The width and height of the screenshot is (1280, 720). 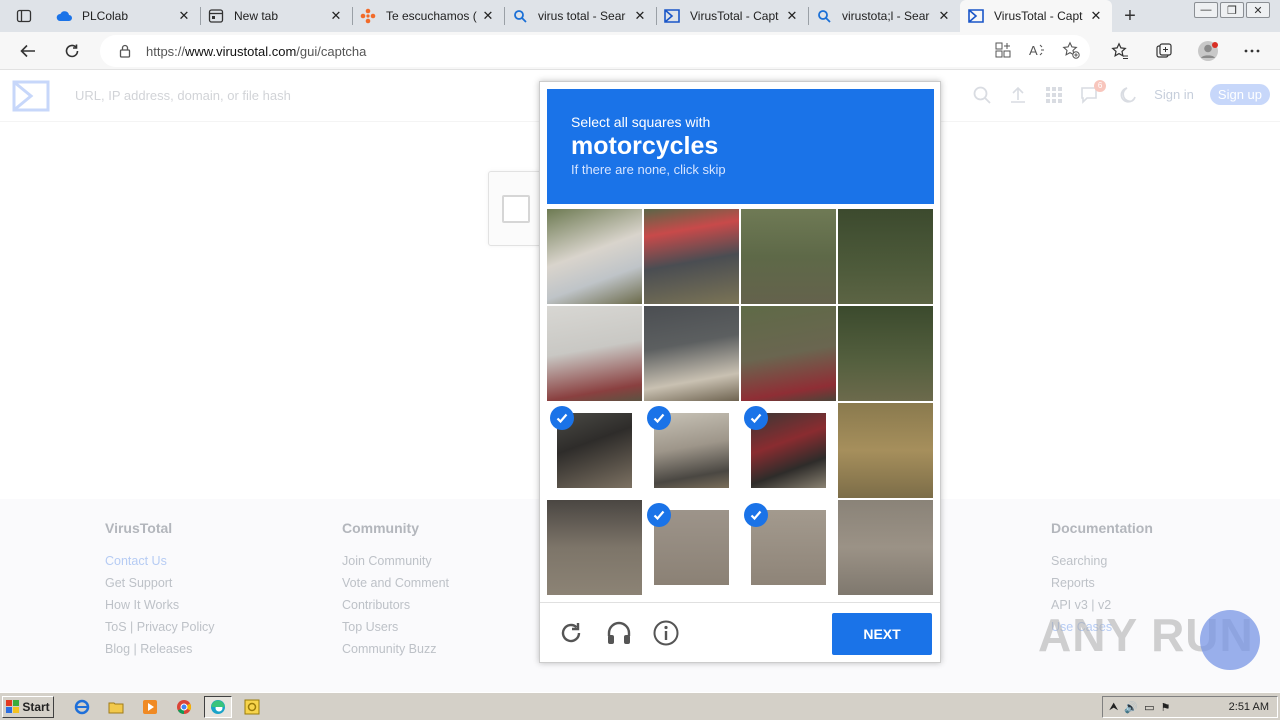 I want to click on add-favorite-icon, so click(x=1071, y=50).